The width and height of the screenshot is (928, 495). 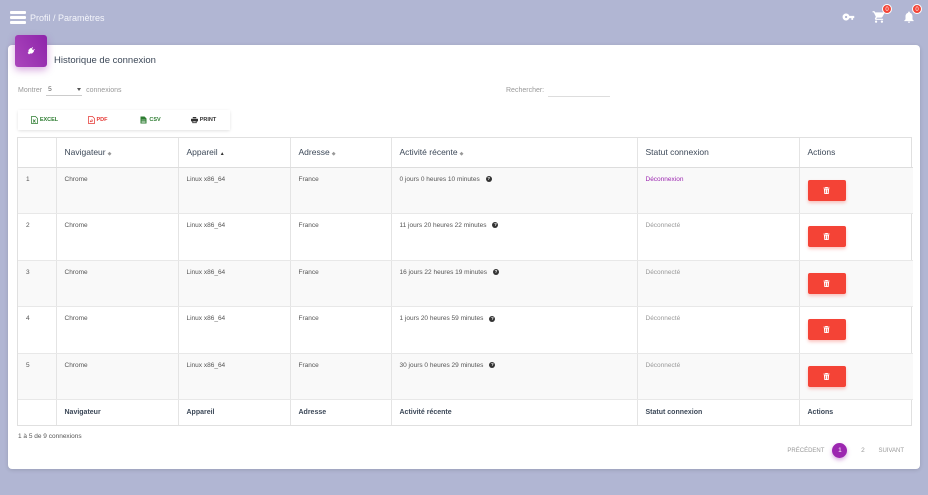 What do you see at coordinates (105, 60) in the screenshot?
I see `card-title: Historique de connexion` at bounding box center [105, 60].